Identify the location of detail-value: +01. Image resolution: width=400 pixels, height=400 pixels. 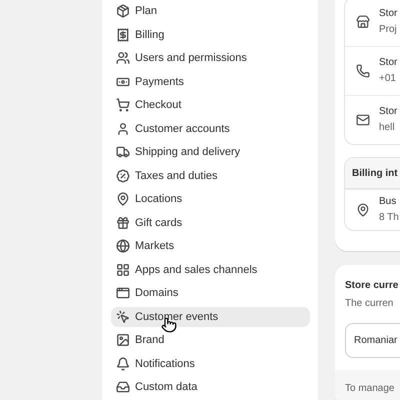
(388, 79).